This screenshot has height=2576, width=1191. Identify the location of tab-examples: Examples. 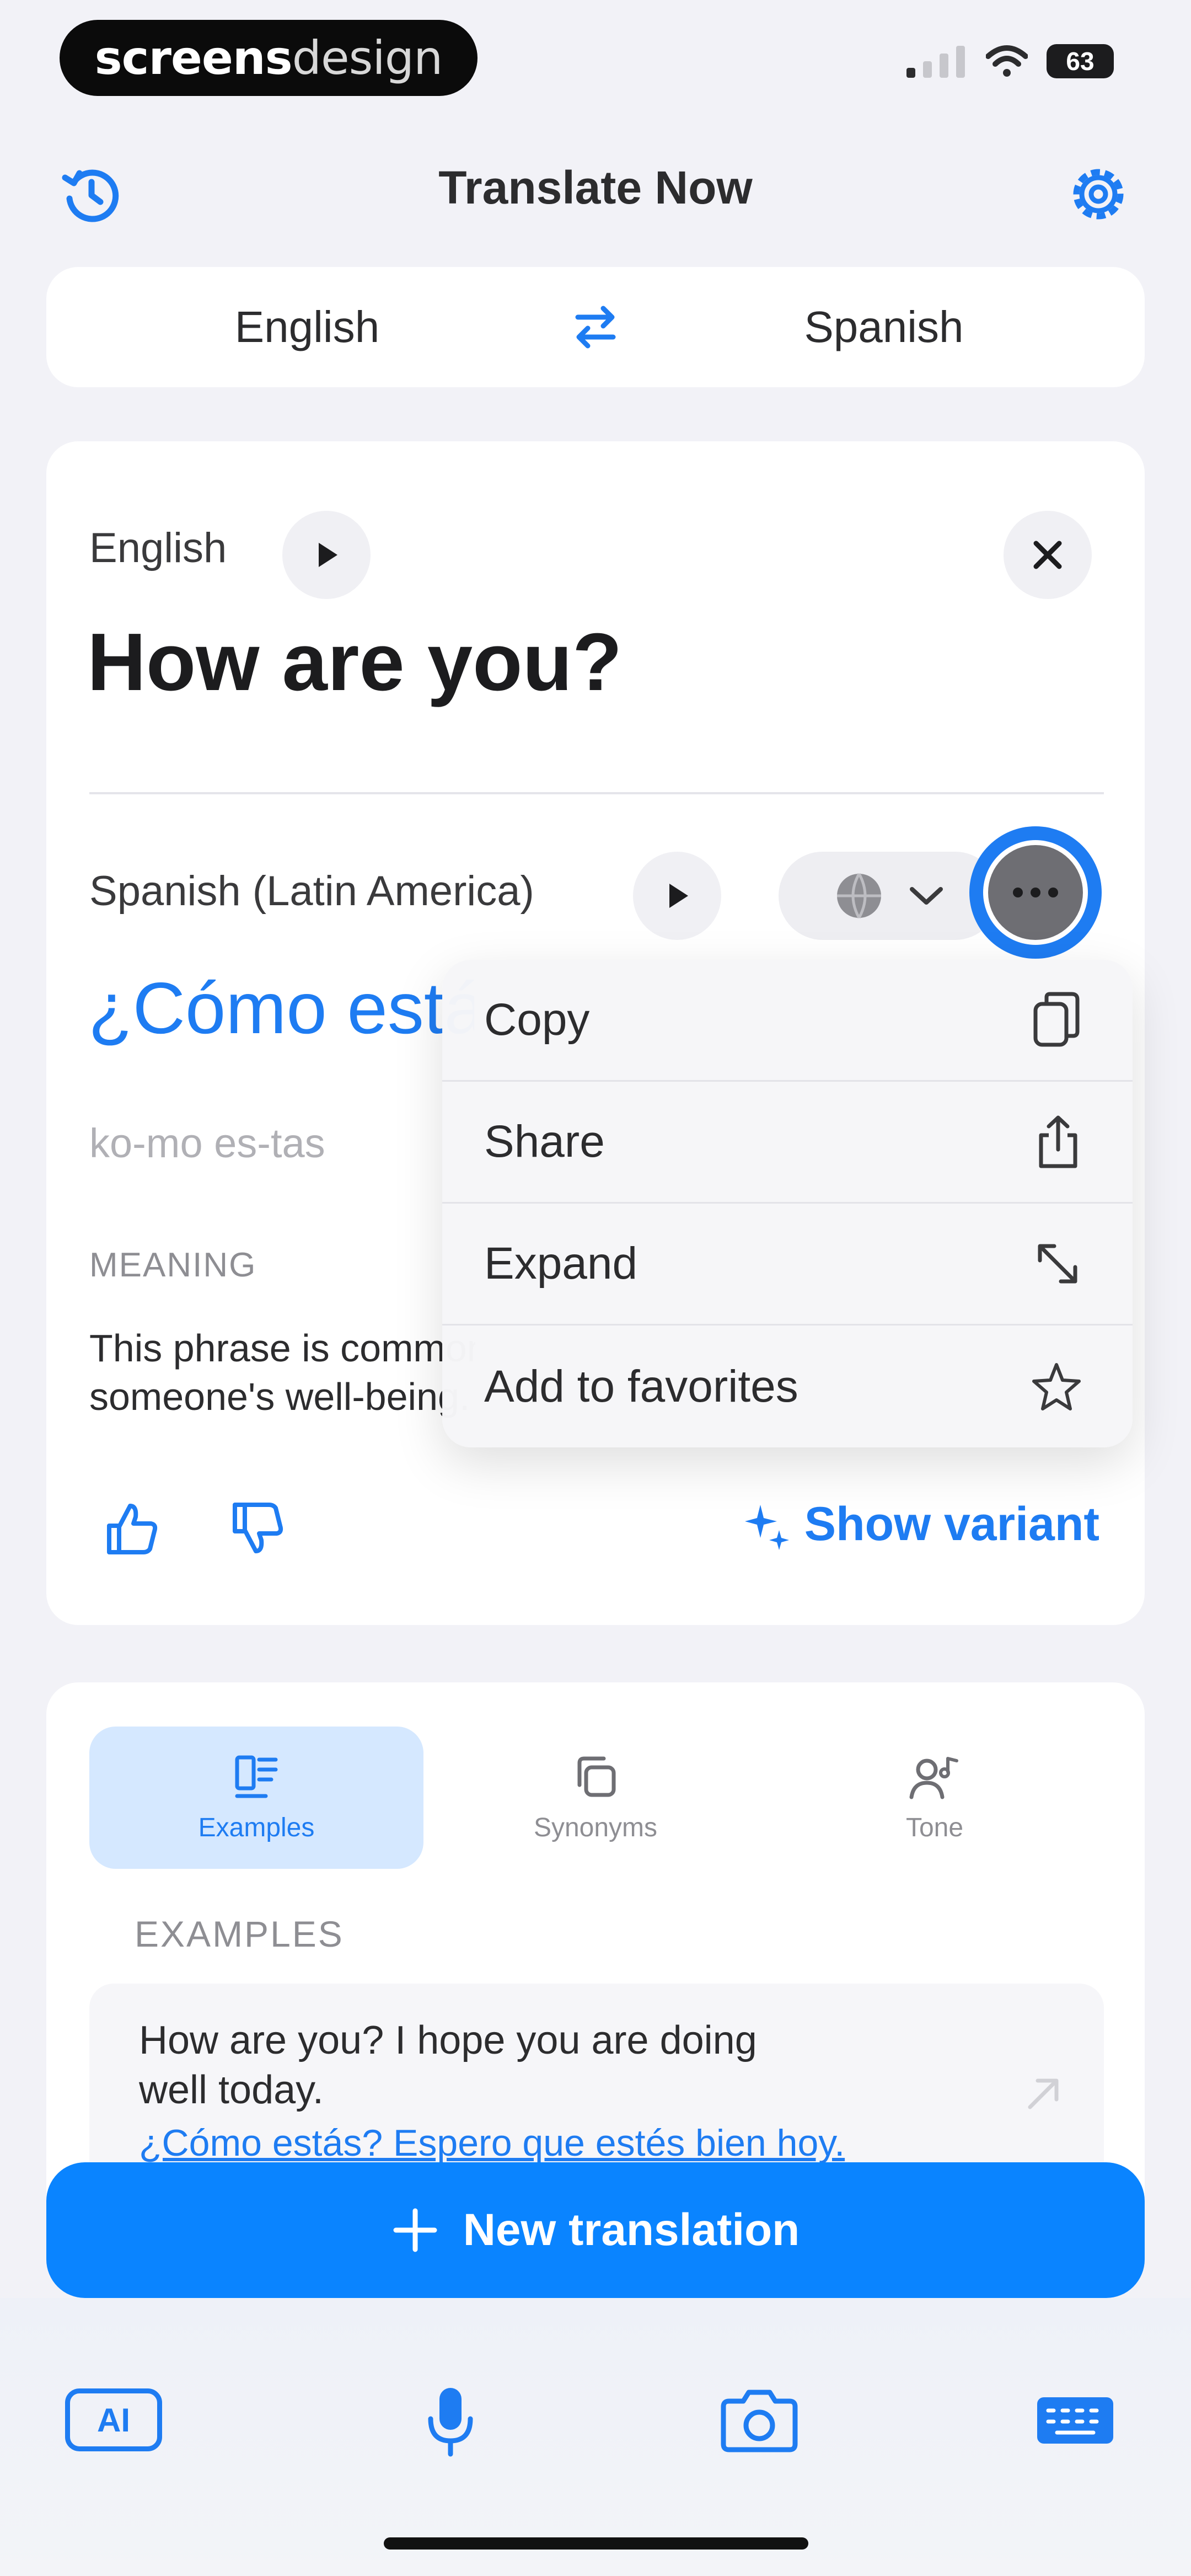
(256, 1798).